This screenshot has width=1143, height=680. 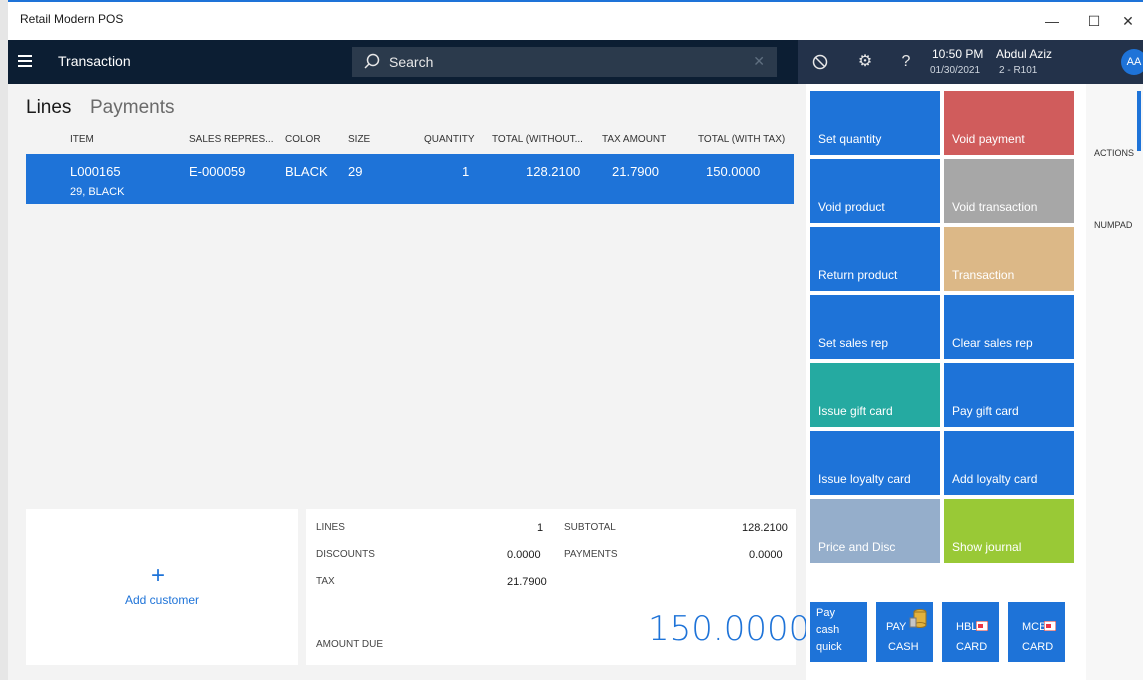 What do you see at coordinates (1125, 21) in the screenshot?
I see `close-button: ✕` at bounding box center [1125, 21].